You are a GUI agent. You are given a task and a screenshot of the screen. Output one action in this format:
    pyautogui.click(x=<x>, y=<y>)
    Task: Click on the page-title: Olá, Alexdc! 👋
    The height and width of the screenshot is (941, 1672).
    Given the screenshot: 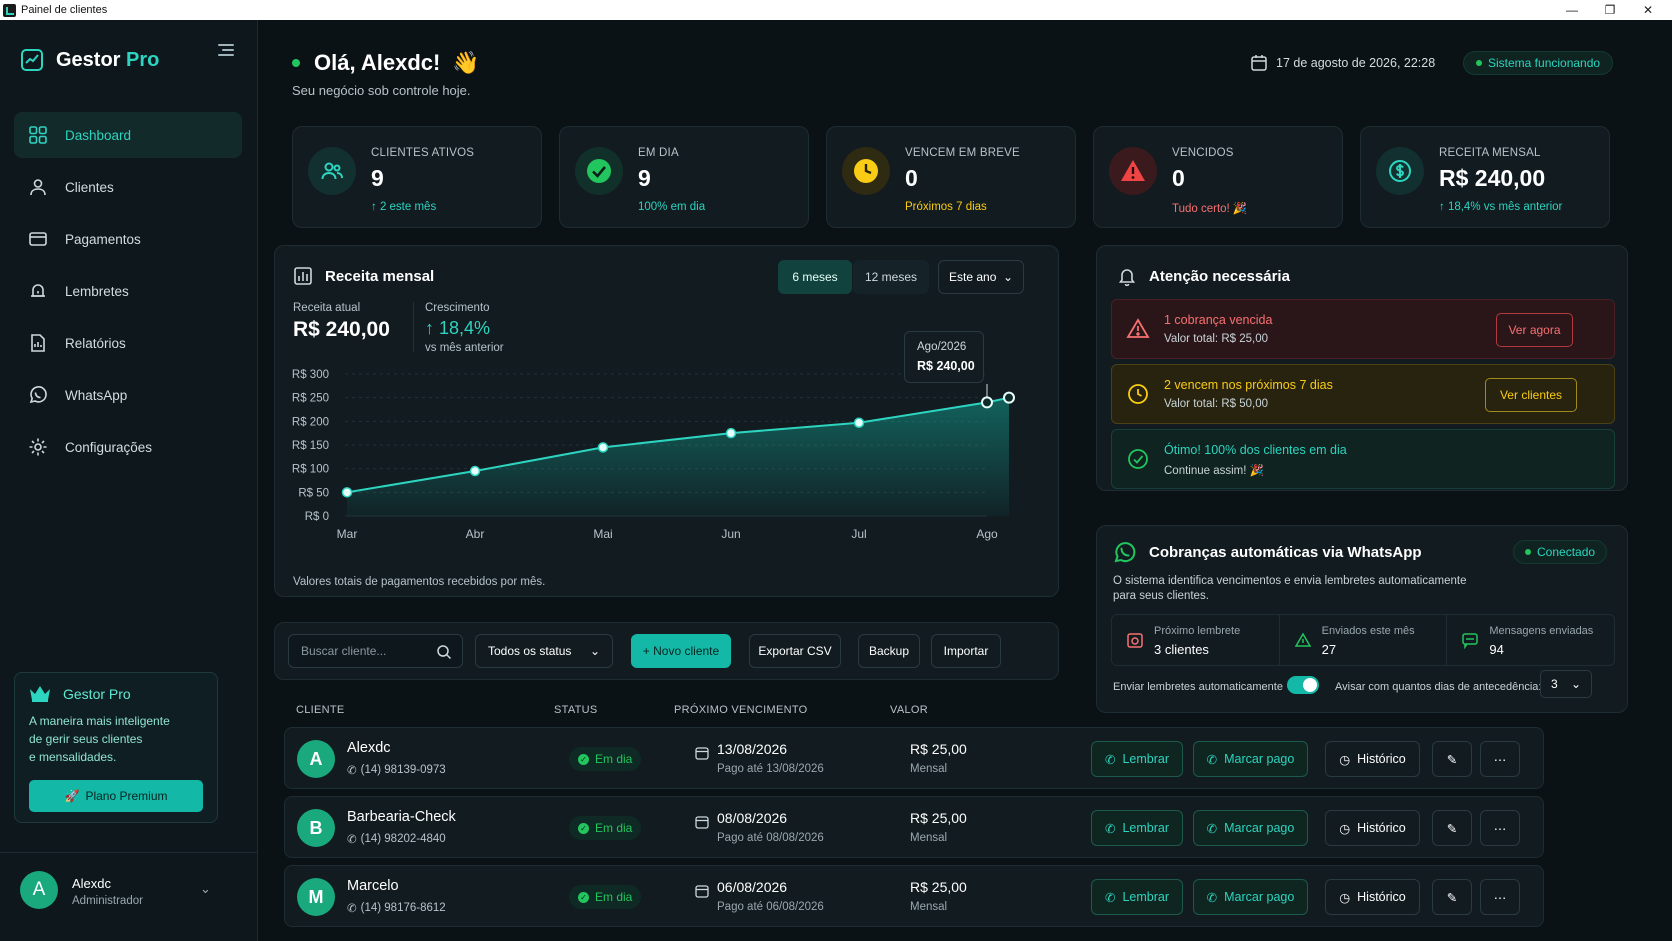 What is the action you would take?
    pyautogui.click(x=386, y=63)
    